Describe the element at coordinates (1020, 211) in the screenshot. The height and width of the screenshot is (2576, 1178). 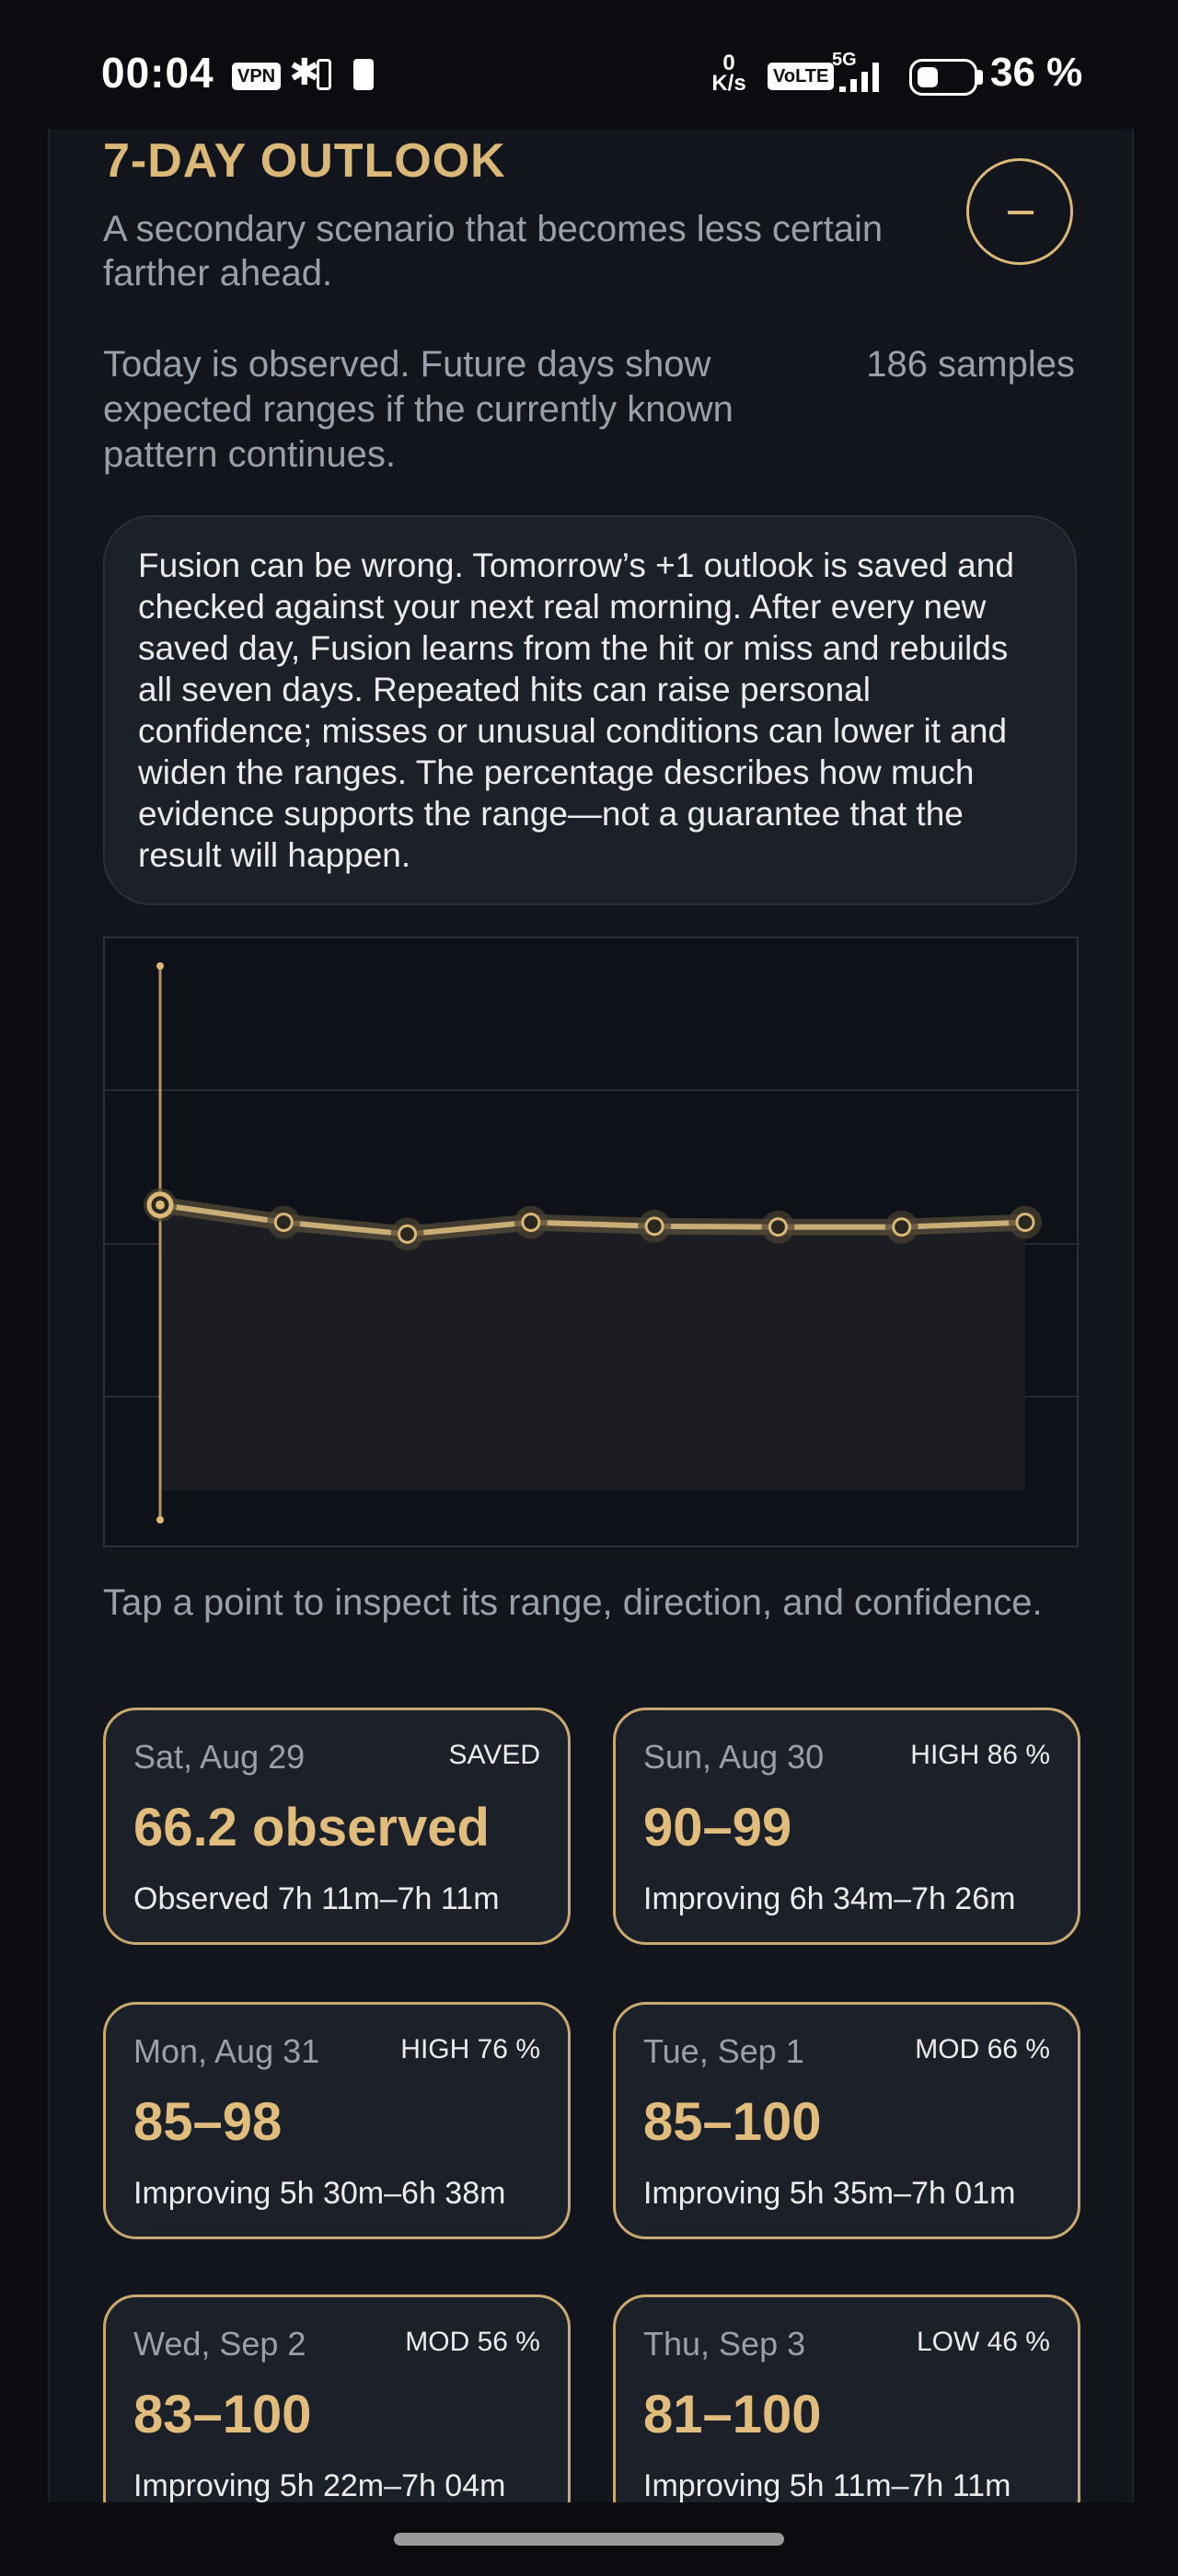
I see `collapse-button` at that location.